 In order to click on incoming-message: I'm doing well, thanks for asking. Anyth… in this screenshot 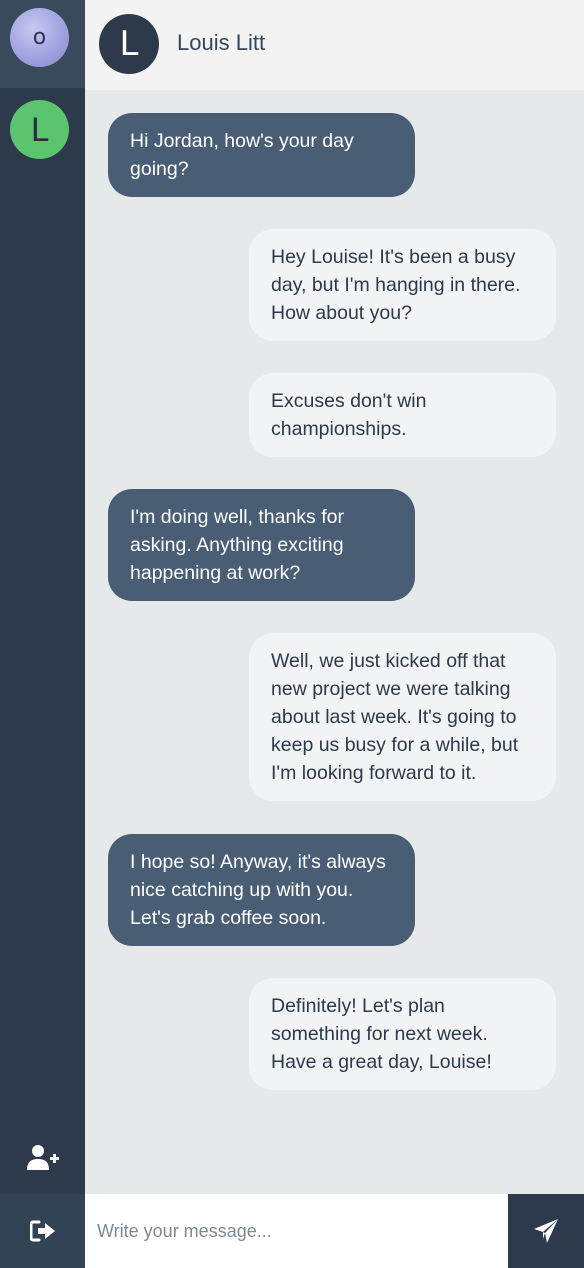, I will do `click(261, 545)`.